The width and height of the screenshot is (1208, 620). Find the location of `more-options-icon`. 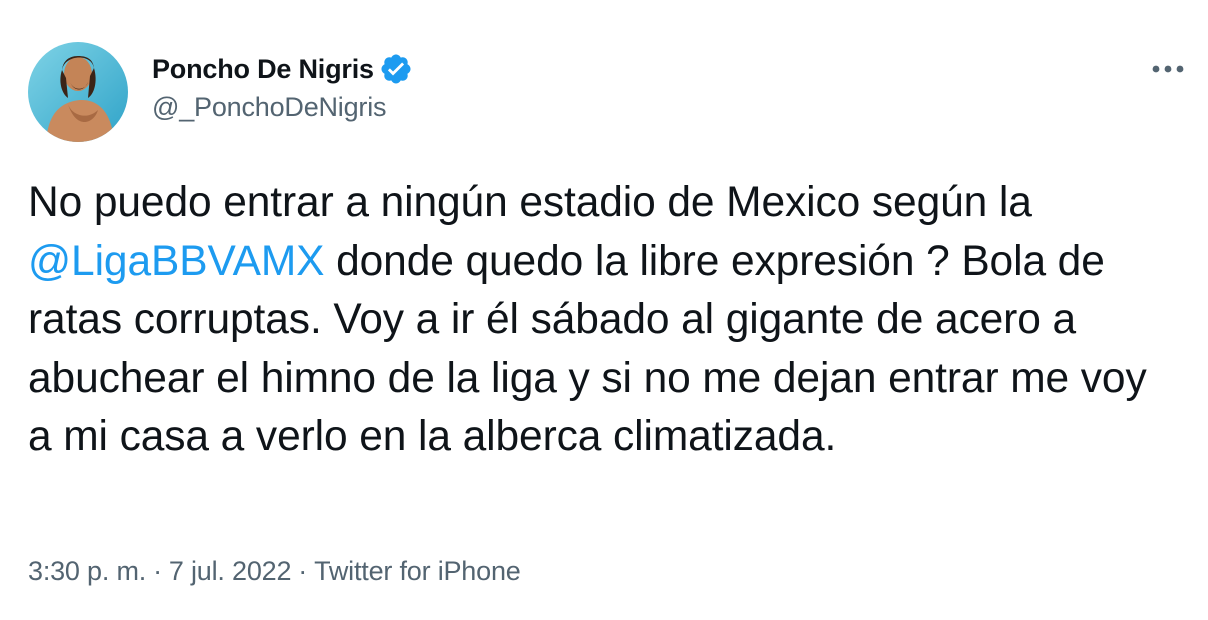

more-options-icon is located at coordinates (1168, 69).